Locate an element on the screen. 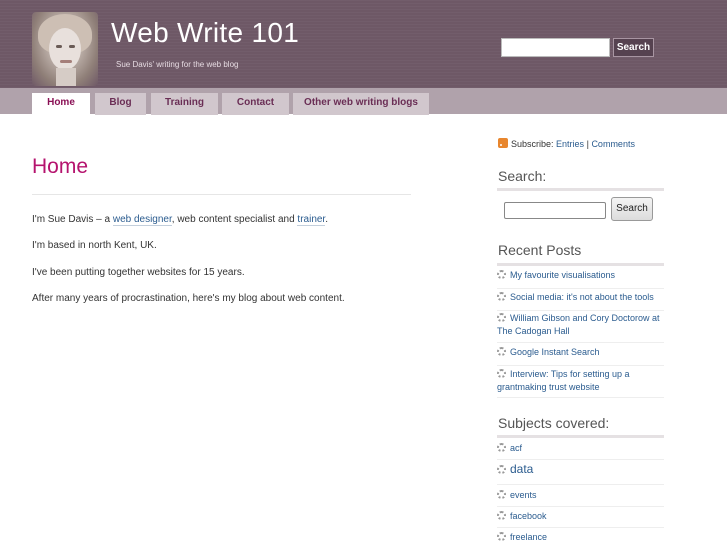 This screenshot has height=545, width=727. tab-blog: Blog is located at coordinates (120, 104).